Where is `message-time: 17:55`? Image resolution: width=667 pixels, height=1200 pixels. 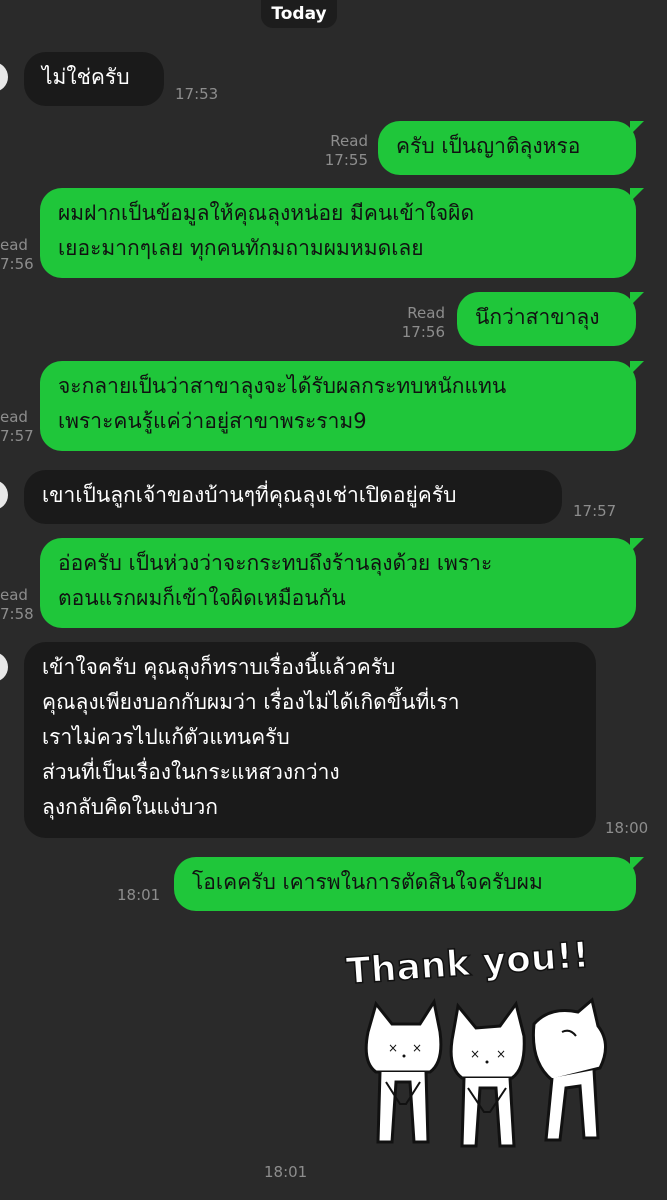
message-time: 17:55 is located at coordinates (346, 160).